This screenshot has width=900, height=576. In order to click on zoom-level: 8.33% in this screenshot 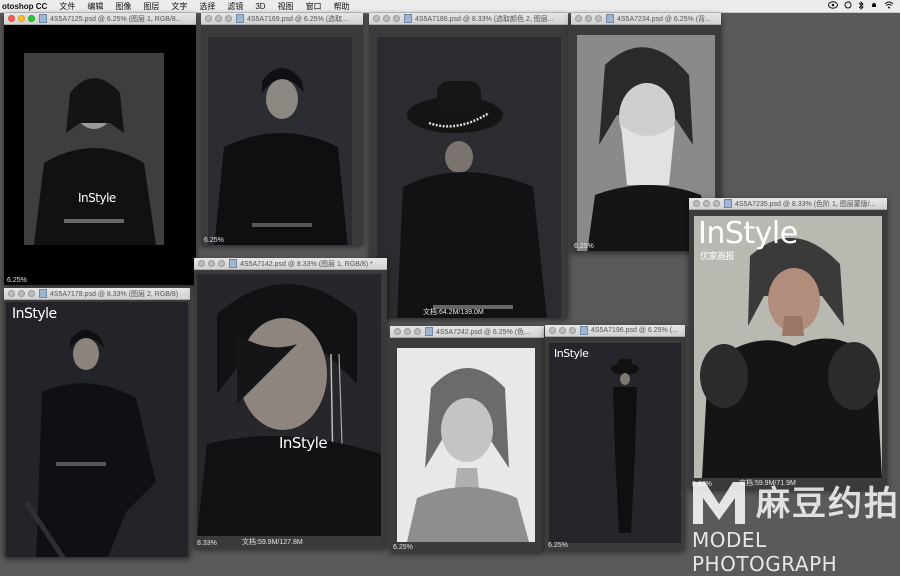, I will do `click(207, 543)`.